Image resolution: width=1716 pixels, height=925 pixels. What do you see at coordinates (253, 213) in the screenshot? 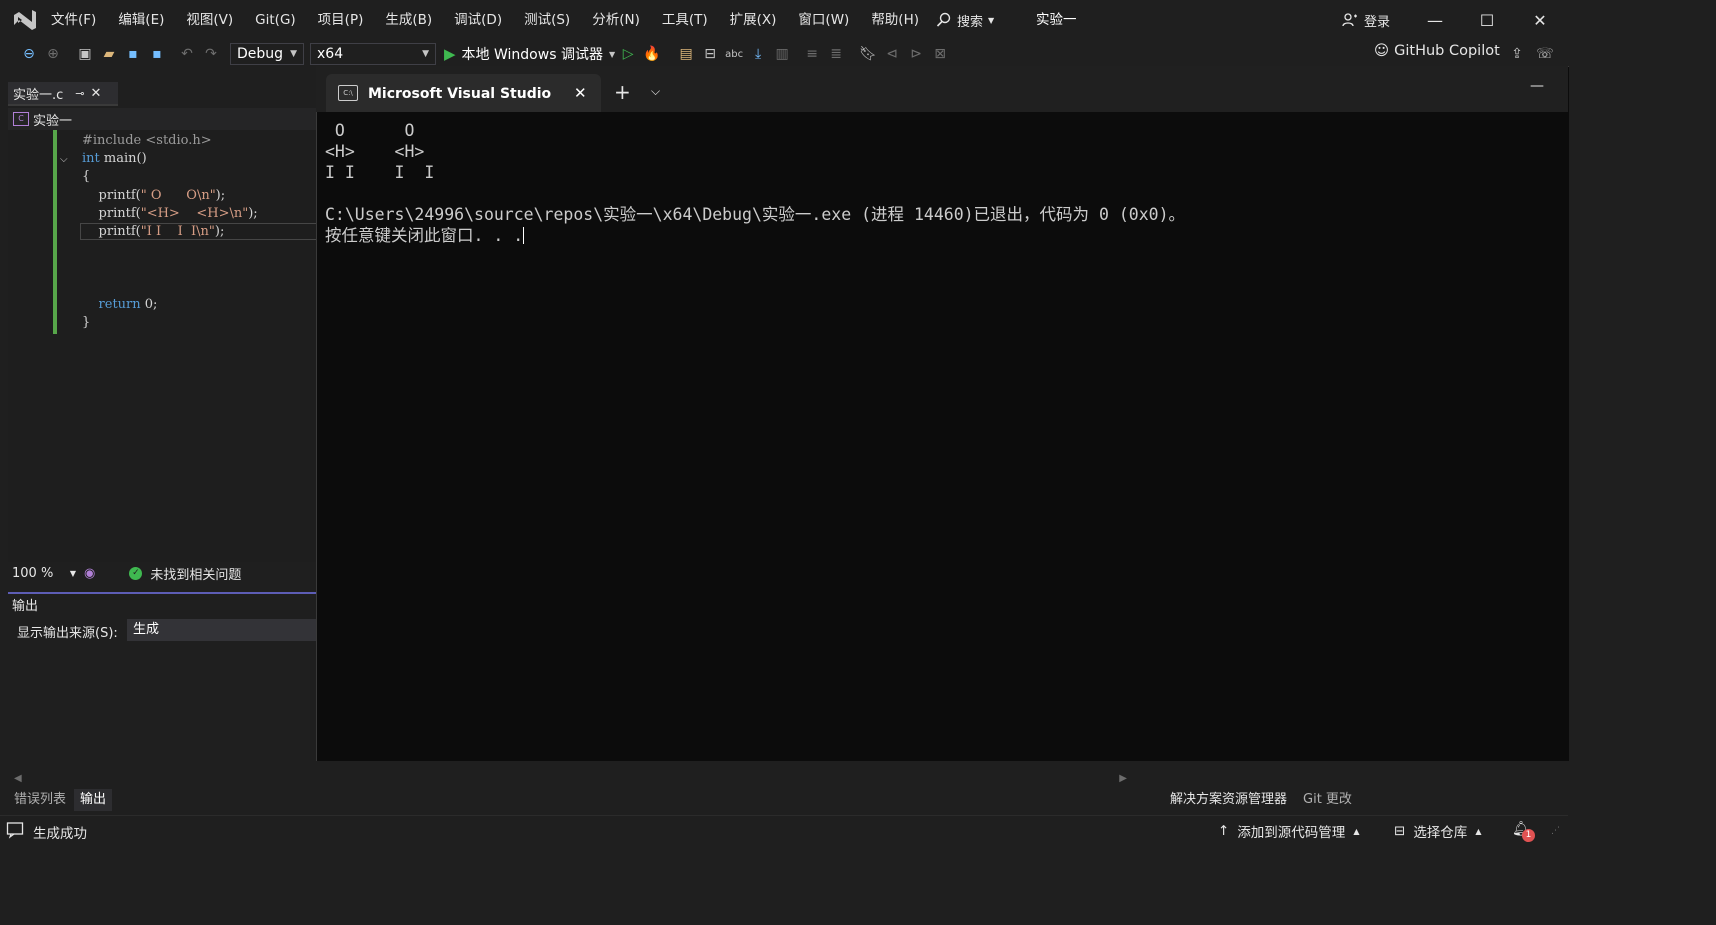
I see `code-end: );` at bounding box center [253, 213].